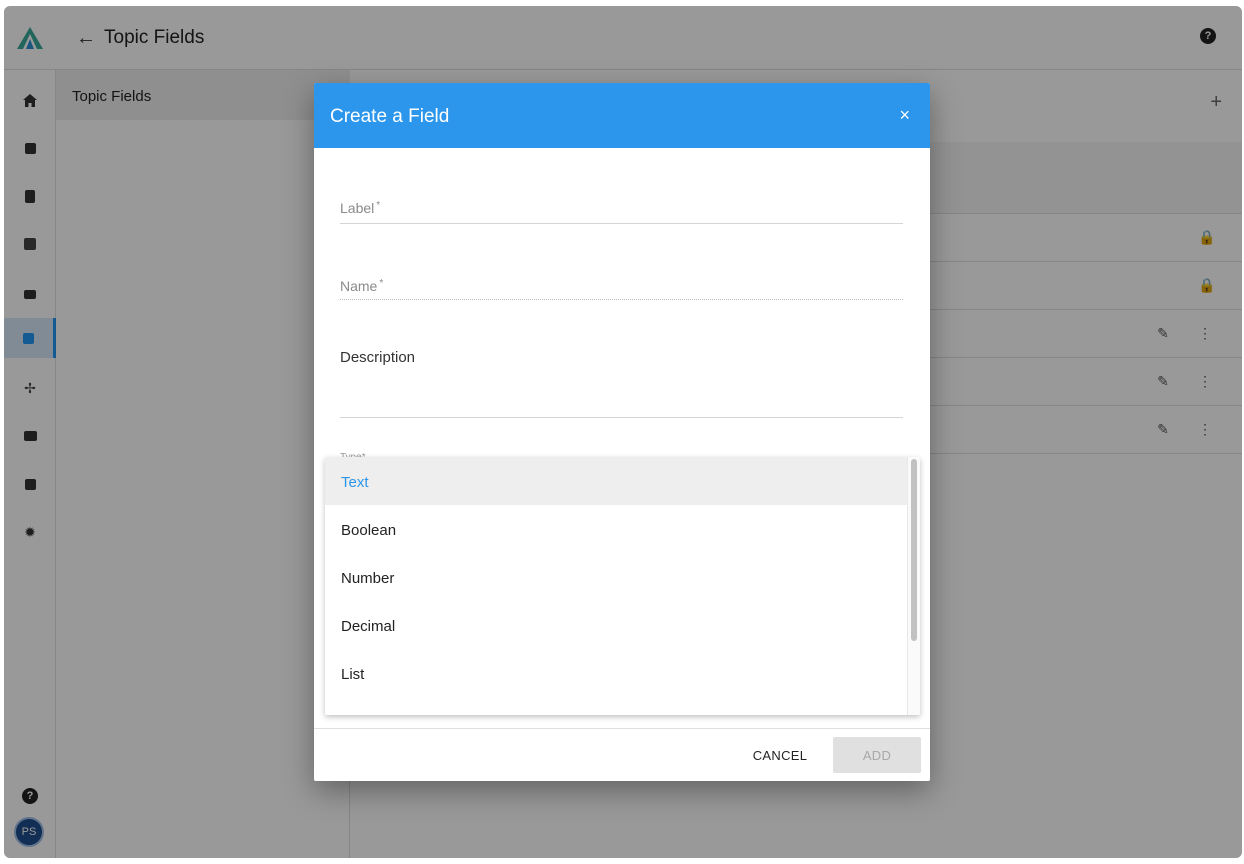 The image size is (1244, 864). I want to click on dropdown-scrollbar, so click(913, 586).